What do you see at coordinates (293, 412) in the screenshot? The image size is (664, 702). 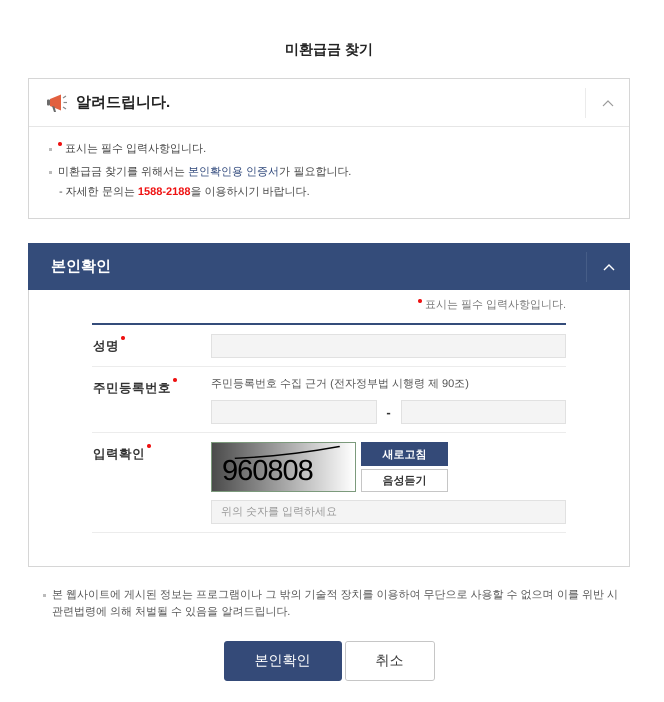 I see `resident-number-front-field` at bounding box center [293, 412].